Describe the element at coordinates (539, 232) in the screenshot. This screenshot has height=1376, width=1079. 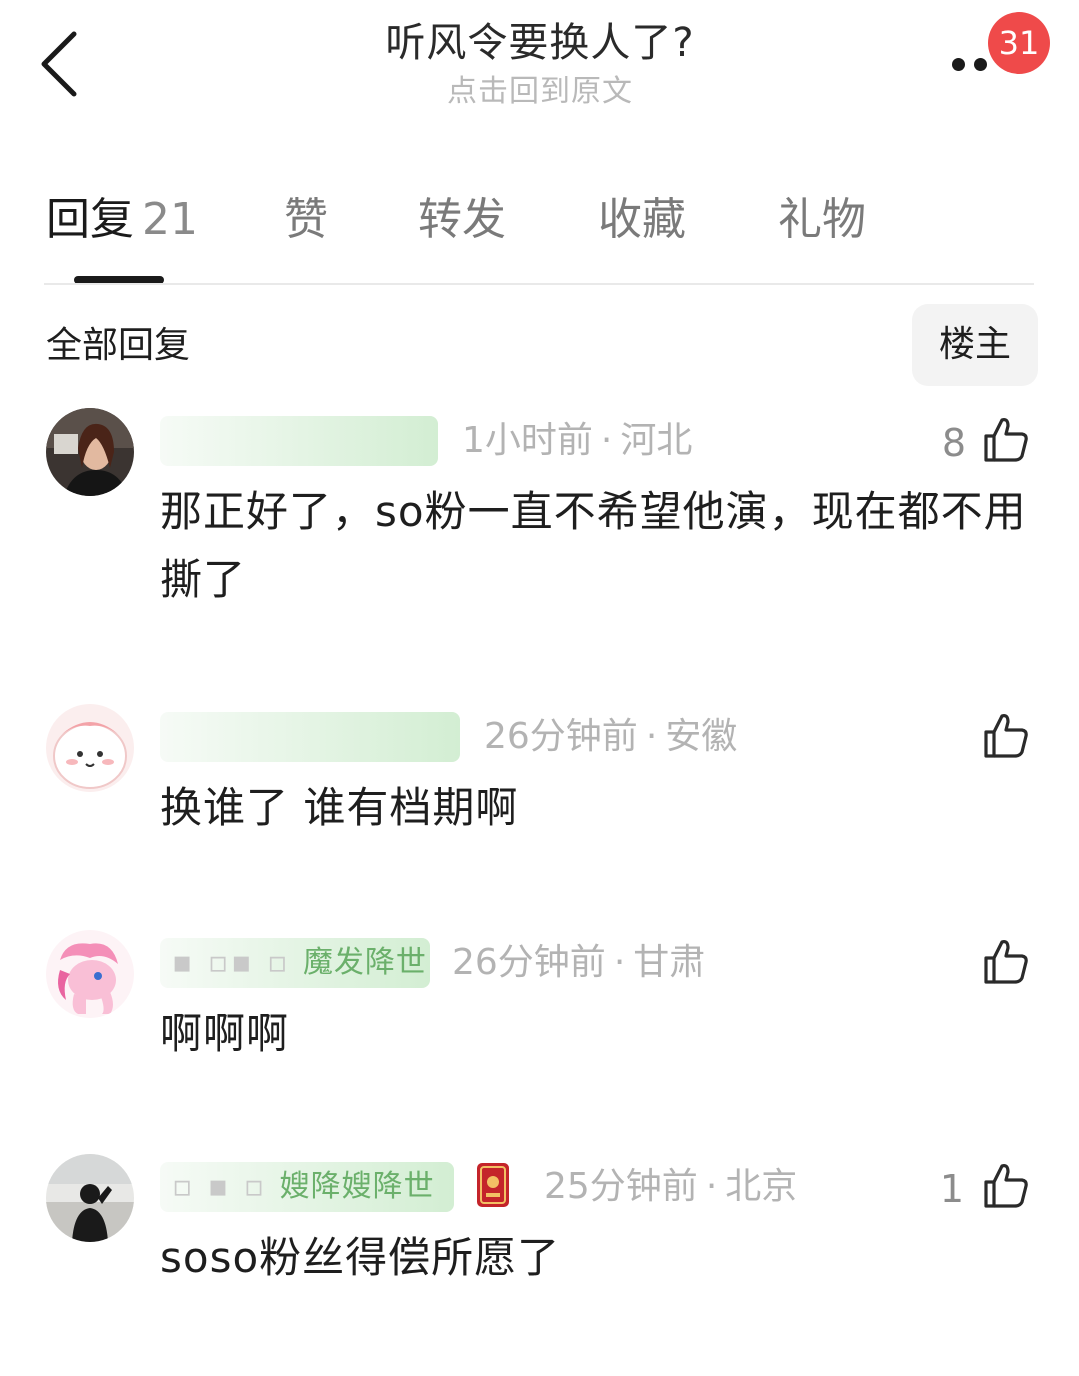
I see `tab-bar: 回复 21 赞 转发 收藏 礼物` at that location.